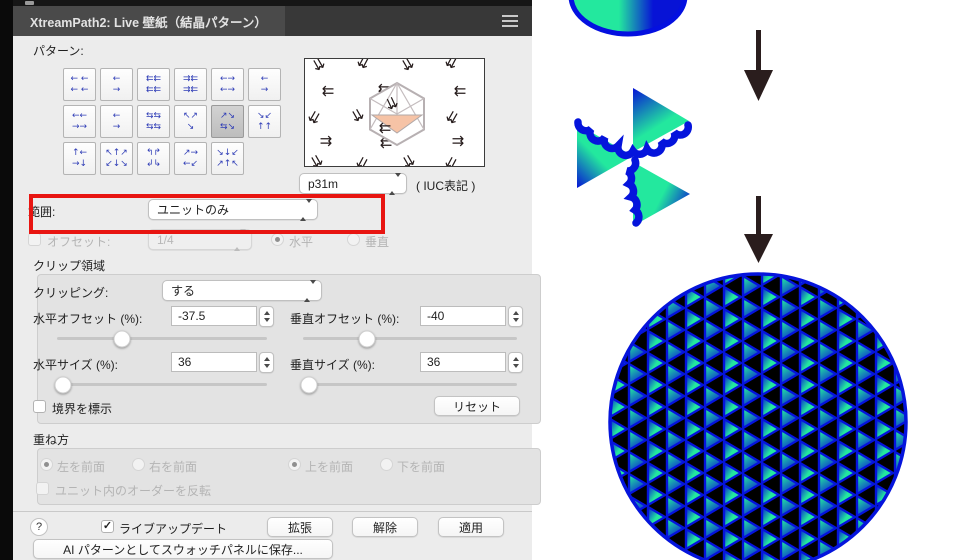 Image resolution: width=980 pixels, height=560 pixels. I want to click on v-offset-stepper, so click(515, 316).